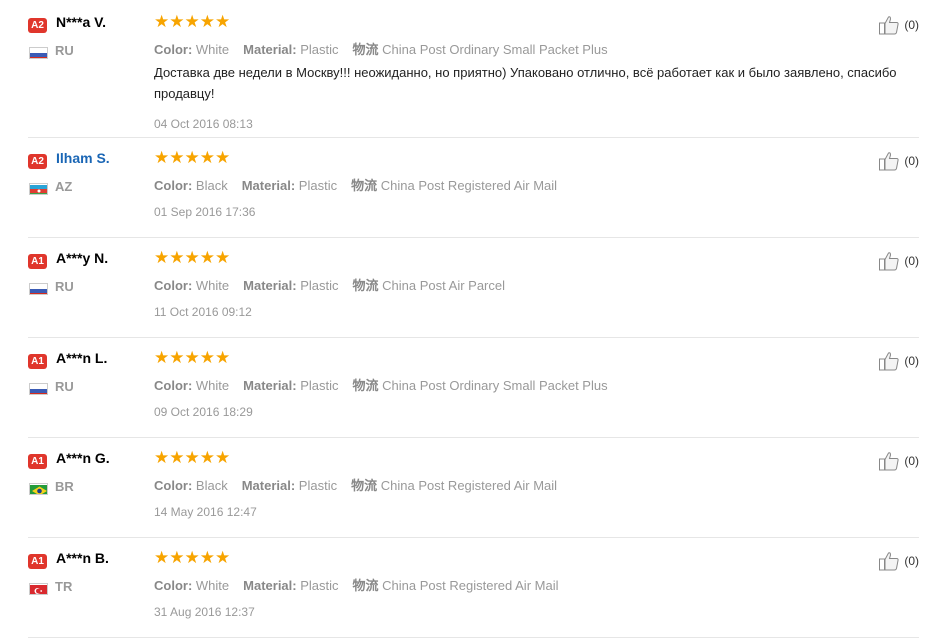  What do you see at coordinates (64, 486) in the screenshot?
I see `country-code: BR` at bounding box center [64, 486].